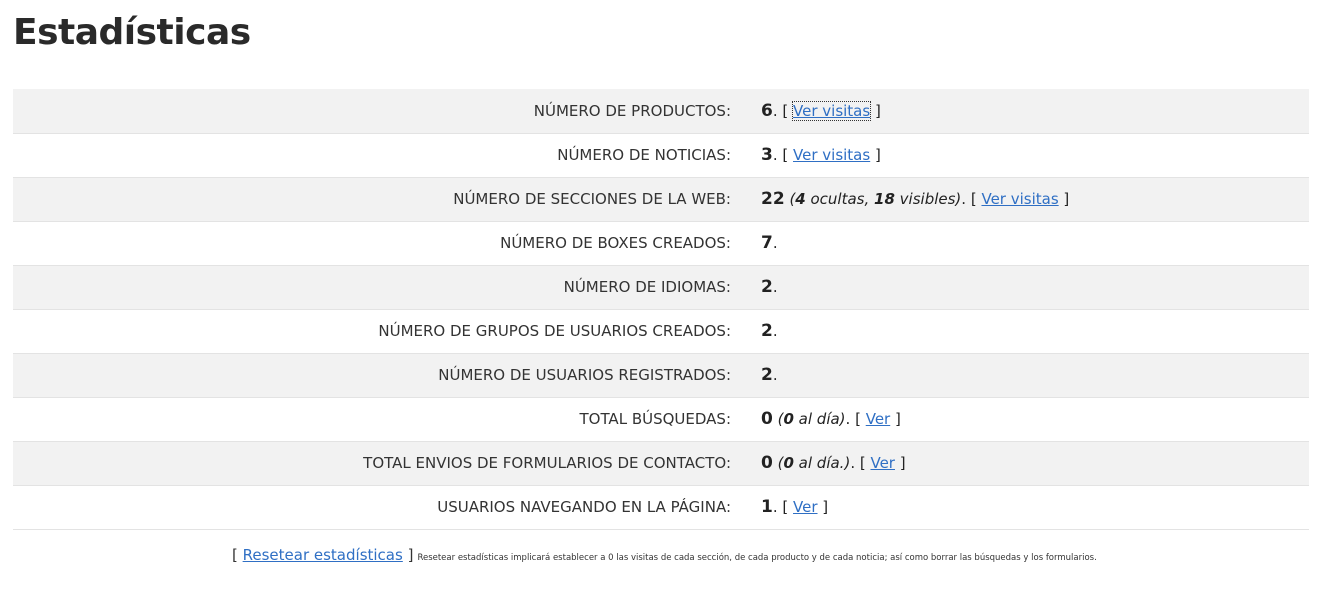  What do you see at coordinates (840, 199) in the screenshot?
I see `secciones-ocultas-text: ocultas,` at bounding box center [840, 199].